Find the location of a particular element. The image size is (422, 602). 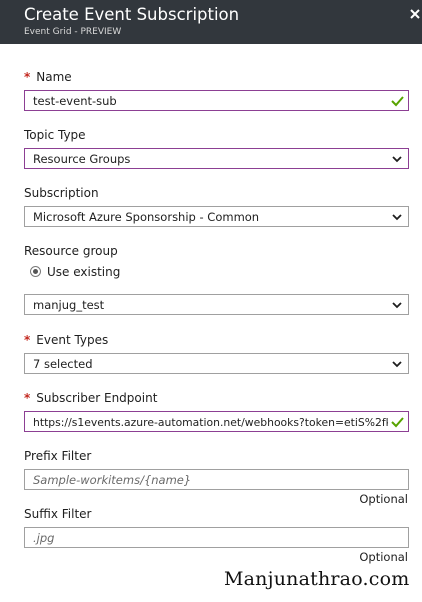

suffix-filter-label: Suffix Filter is located at coordinates (58, 514).